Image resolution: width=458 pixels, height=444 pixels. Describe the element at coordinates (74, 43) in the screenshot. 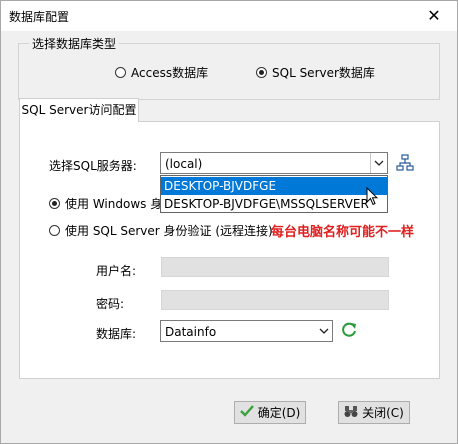

I see `db-type-legend: 选择数据库类型` at that location.